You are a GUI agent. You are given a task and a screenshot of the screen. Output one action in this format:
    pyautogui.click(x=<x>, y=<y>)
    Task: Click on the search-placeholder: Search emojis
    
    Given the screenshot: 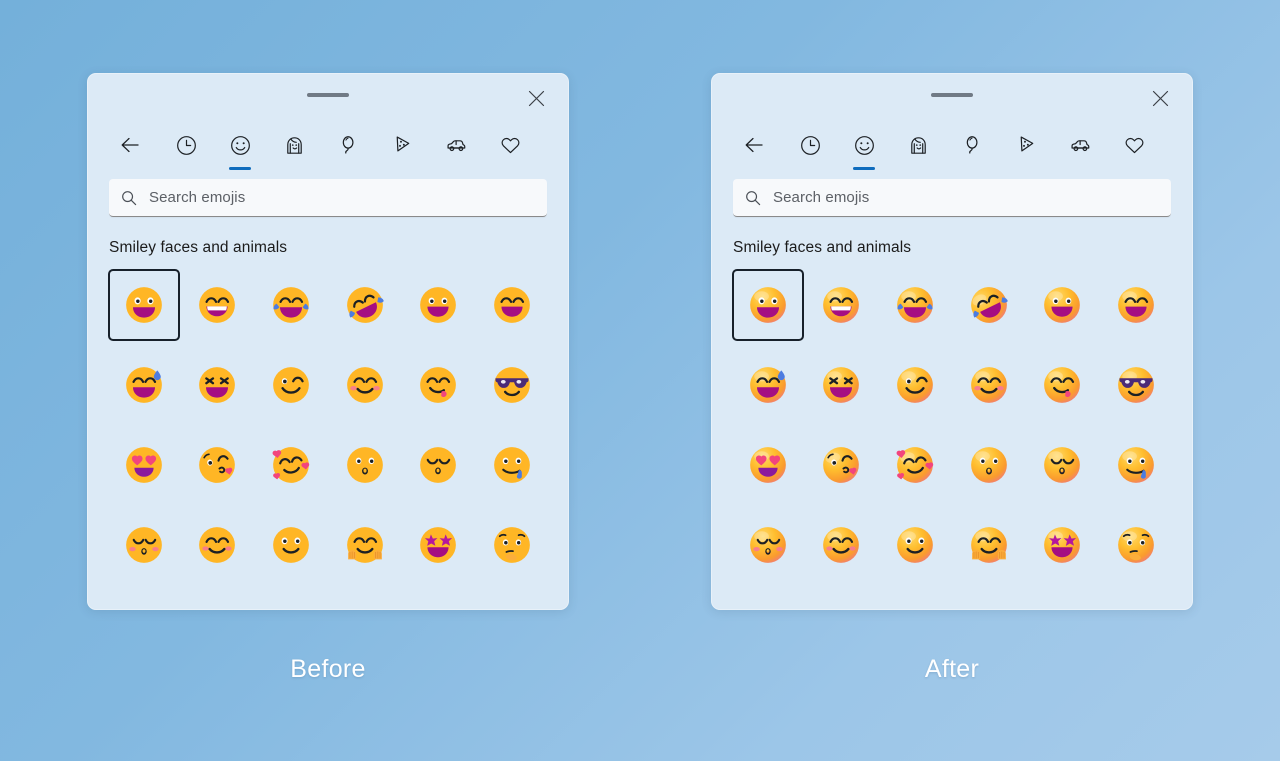 What is the action you would take?
    pyautogui.click(x=197, y=197)
    